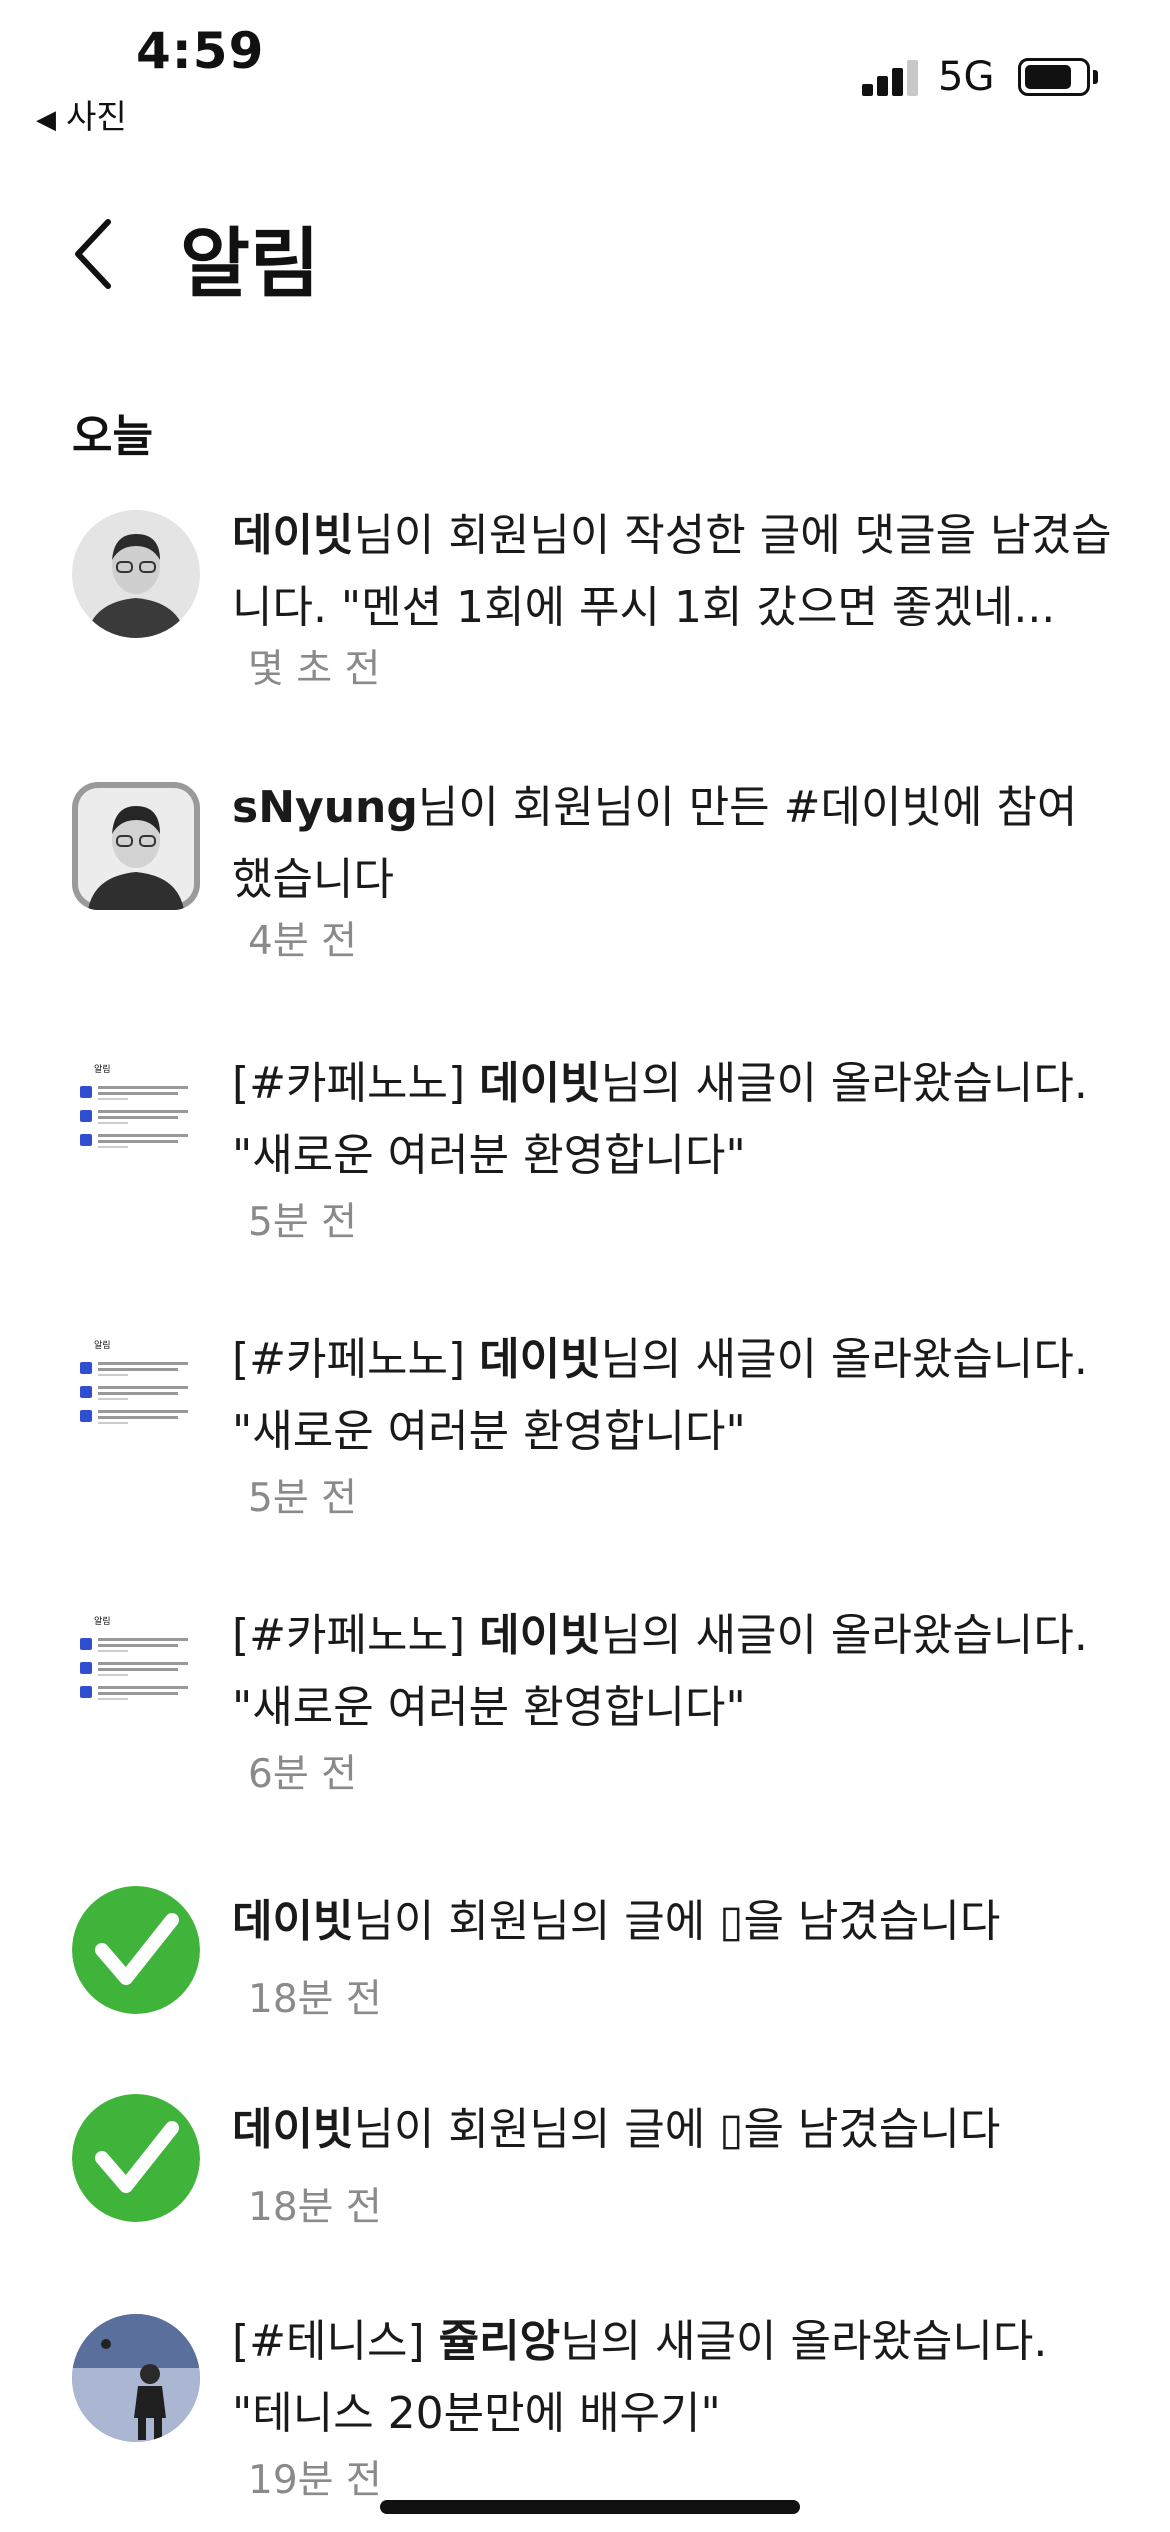 The width and height of the screenshot is (1170, 2532). I want to click on section-label-today: 오늘, so click(112, 436).